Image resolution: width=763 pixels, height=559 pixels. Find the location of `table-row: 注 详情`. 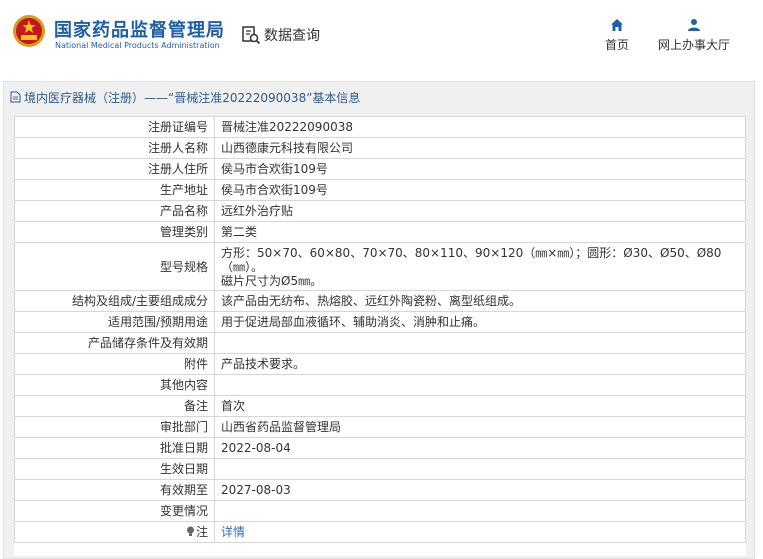

table-row: 注 详情 is located at coordinates (380, 532).